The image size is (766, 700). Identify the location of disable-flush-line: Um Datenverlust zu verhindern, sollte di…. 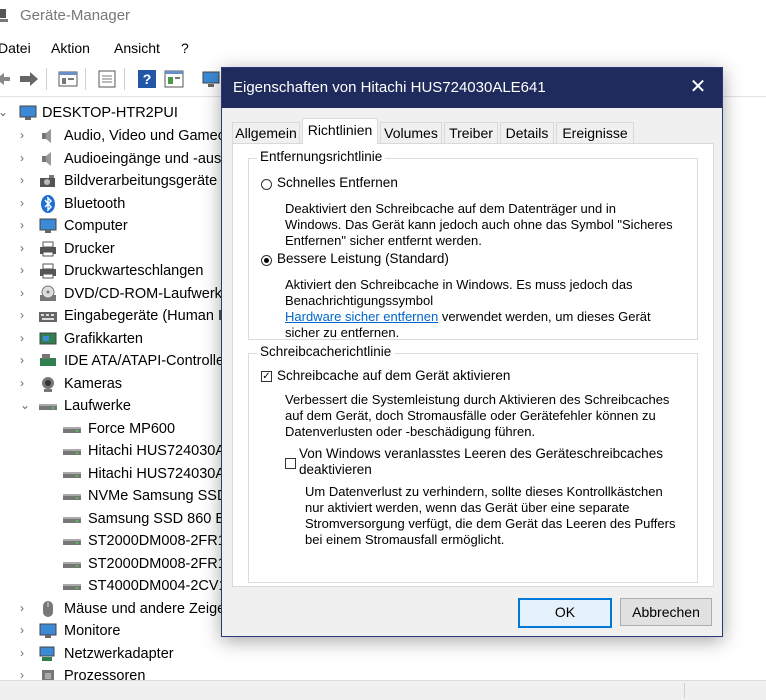
(484, 491).